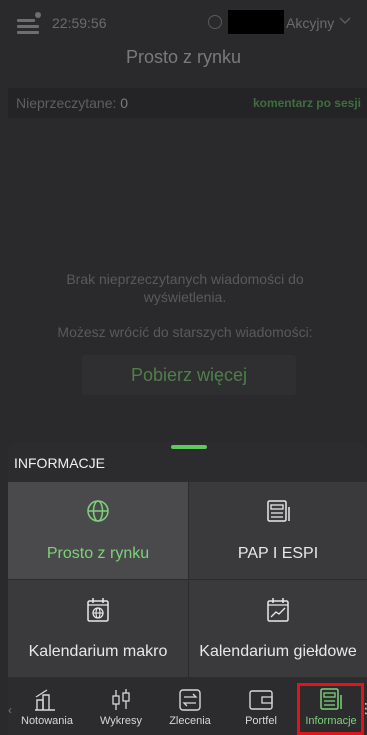  Describe the element at coordinates (278, 628) in the screenshot. I see `tile-kalendarium-gieldowe: Kalendarium giełdowe` at that location.